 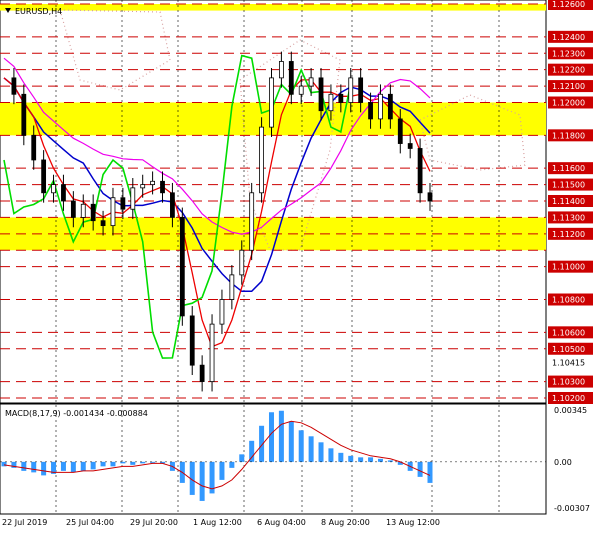 I want to click on price-label-8: 1.11500, so click(x=568, y=185).